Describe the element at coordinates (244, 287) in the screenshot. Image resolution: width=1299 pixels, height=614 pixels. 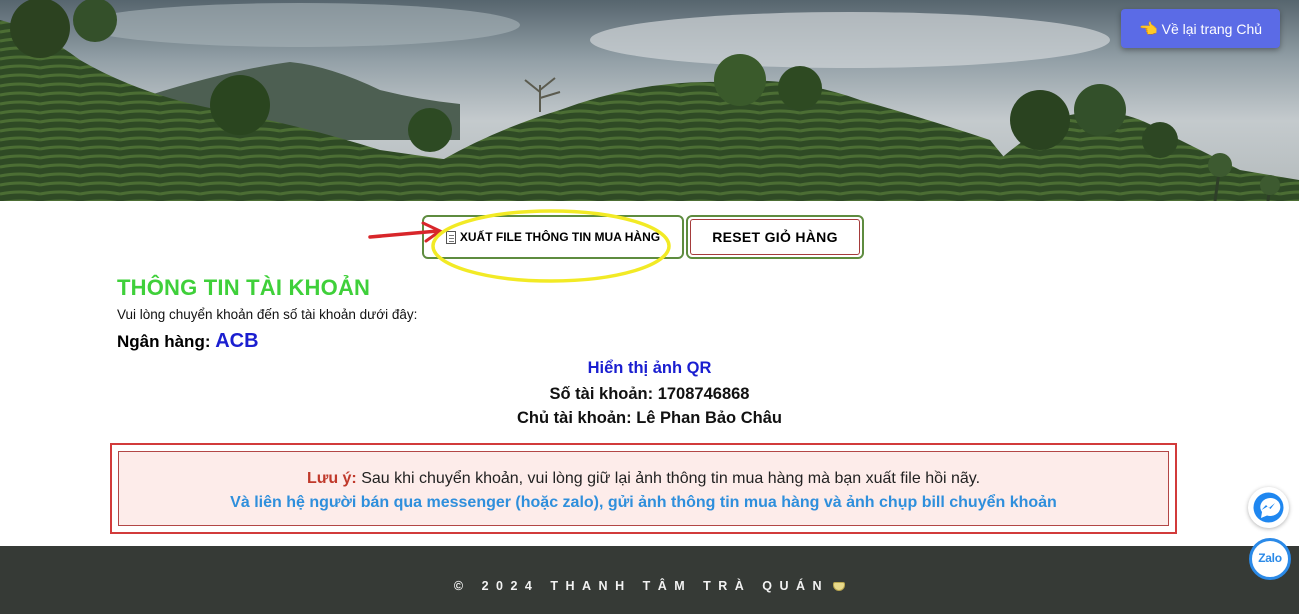
I see `account-info-title: THÔNG TIN TÀI KHOẢN` at that location.